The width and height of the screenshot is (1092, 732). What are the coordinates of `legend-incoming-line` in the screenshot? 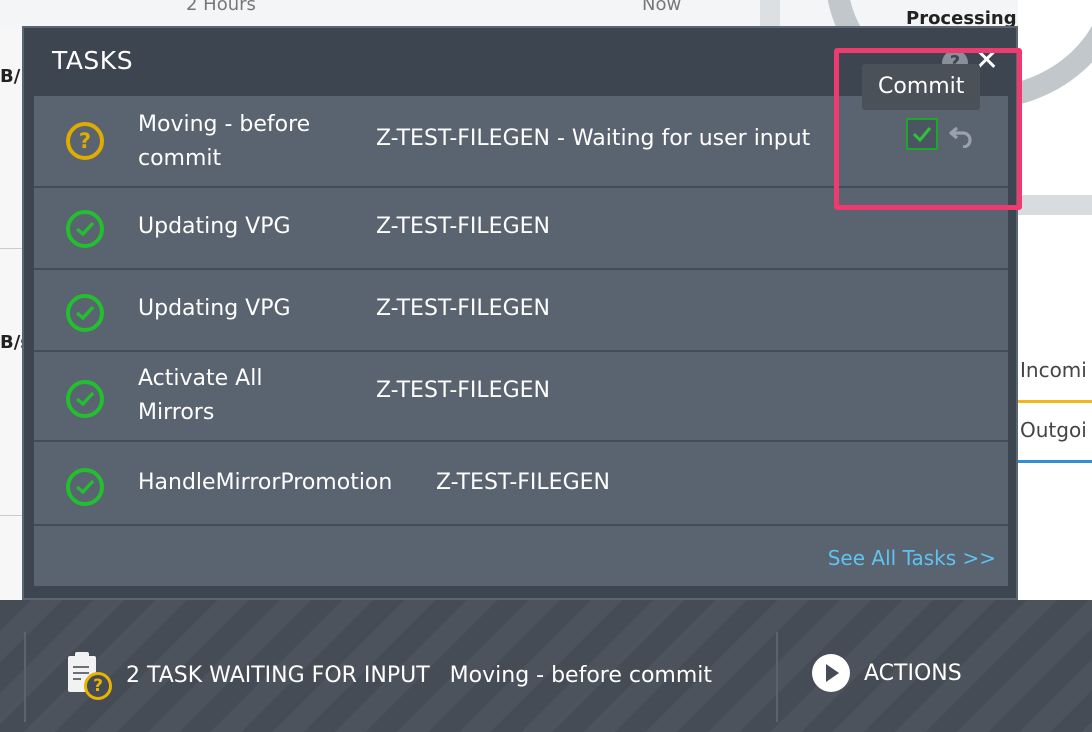 It's located at (1055, 401).